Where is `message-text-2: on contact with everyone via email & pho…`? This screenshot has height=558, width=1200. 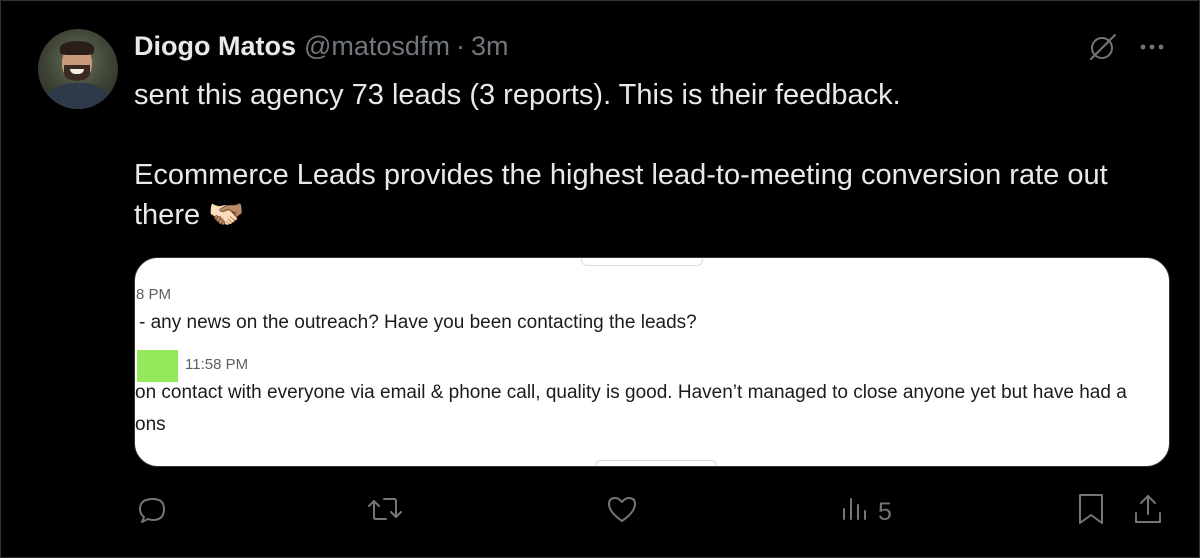
message-text-2: on contact with everyone via email & pho… is located at coordinates (631, 392).